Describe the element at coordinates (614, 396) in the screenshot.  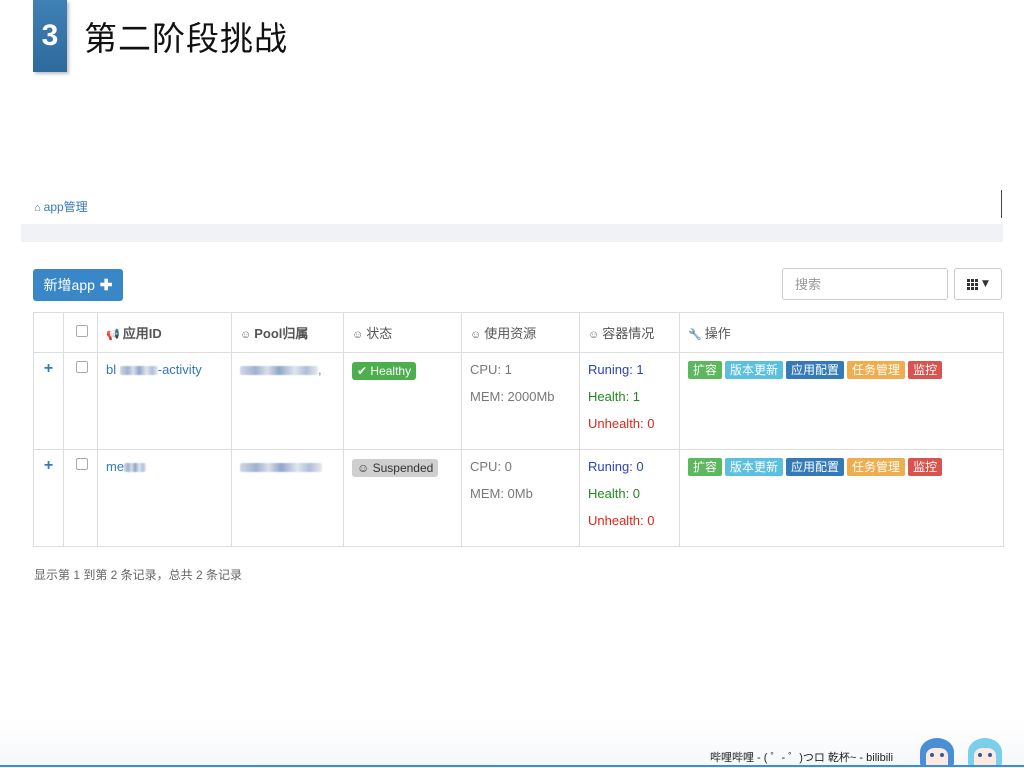
I see `health-count: Health: 1` at that location.